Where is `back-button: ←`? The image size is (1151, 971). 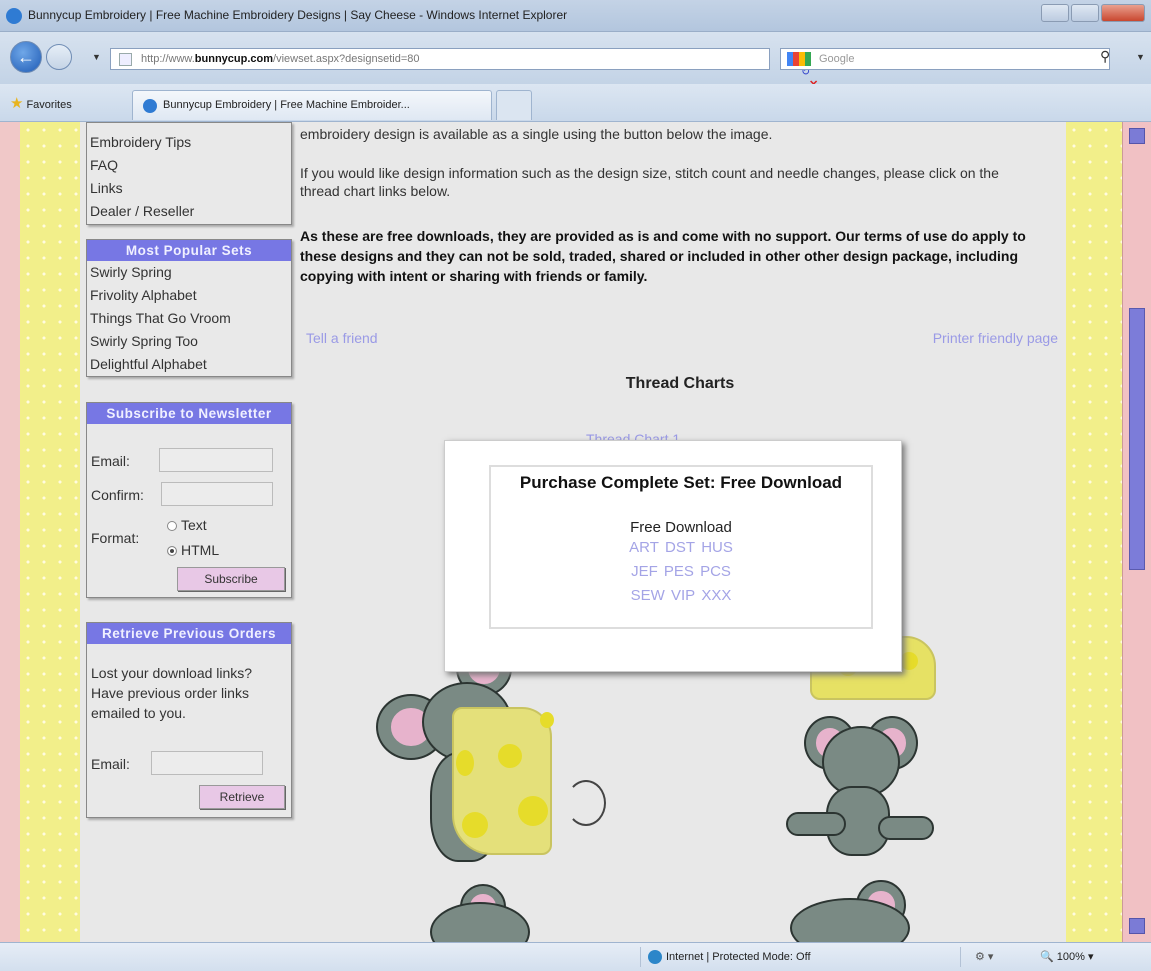 back-button: ← is located at coordinates (26, 57).